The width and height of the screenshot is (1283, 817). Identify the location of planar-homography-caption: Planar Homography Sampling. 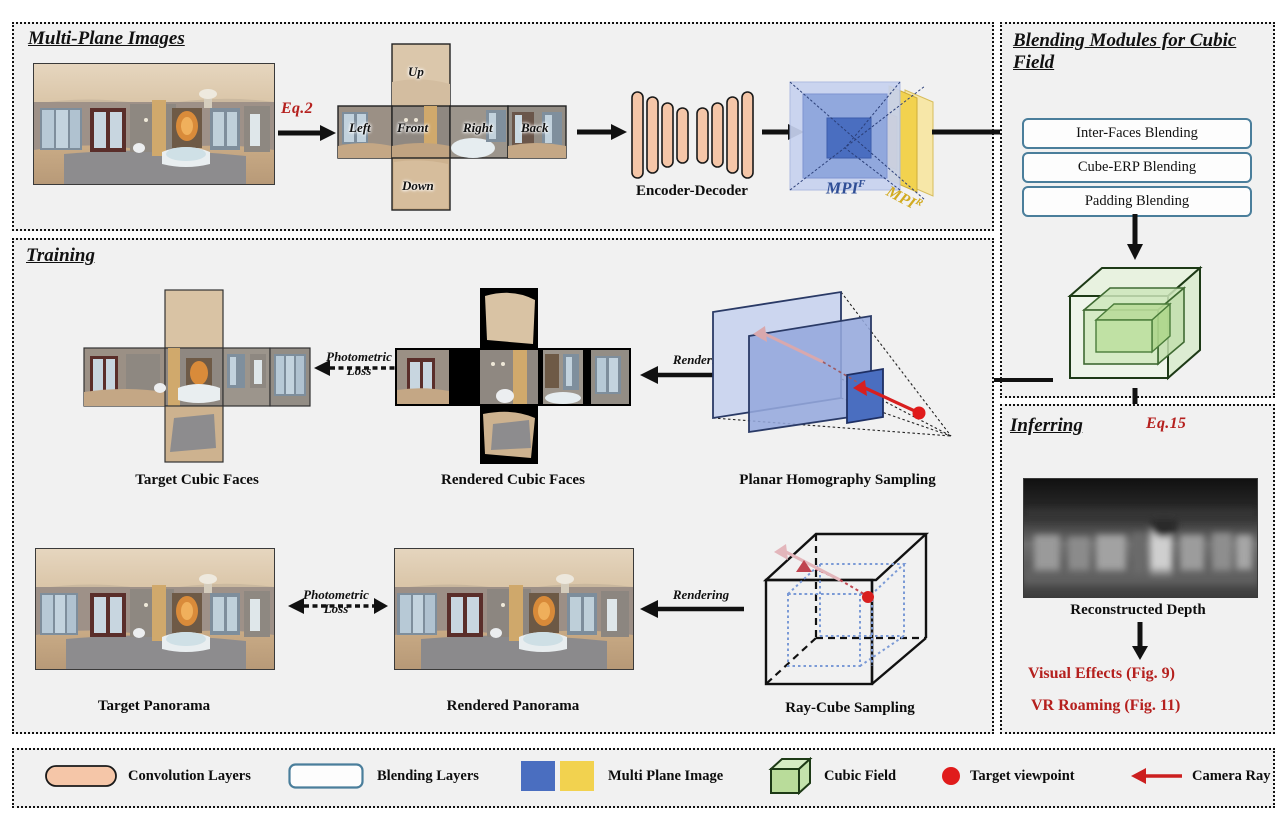
(837, 480).